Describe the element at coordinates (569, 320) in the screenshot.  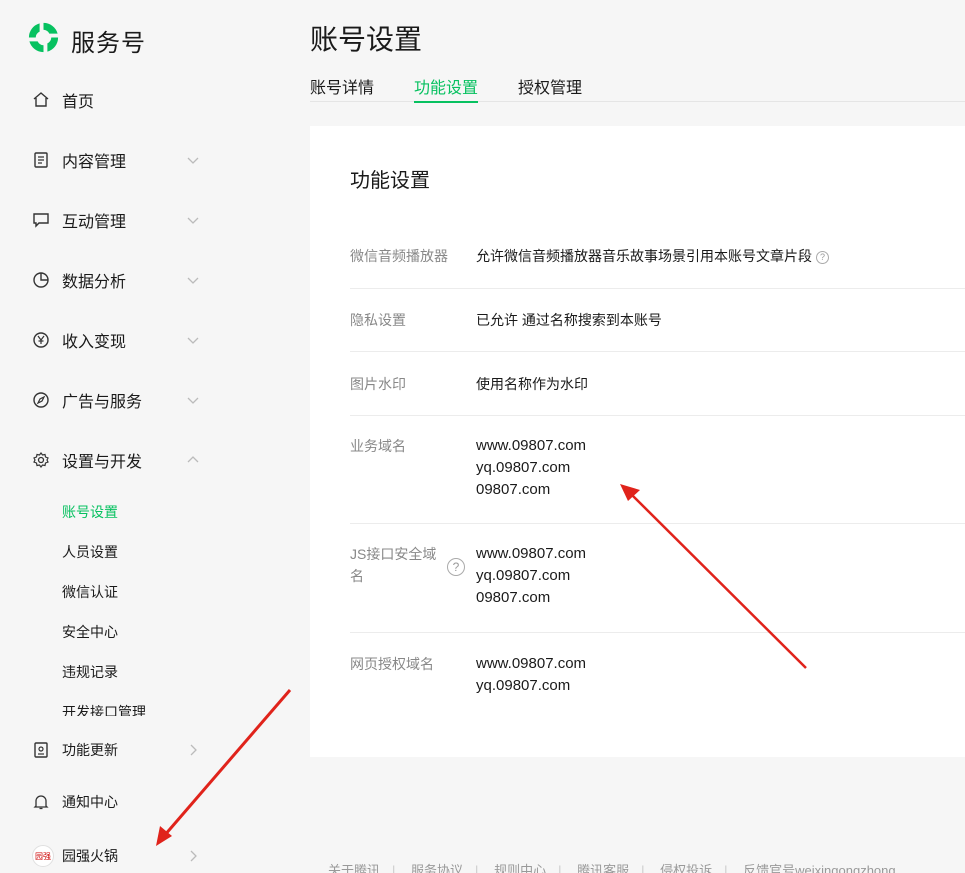
I see `setting-value: 已允许 通过名称搜索到本账号` at that location.